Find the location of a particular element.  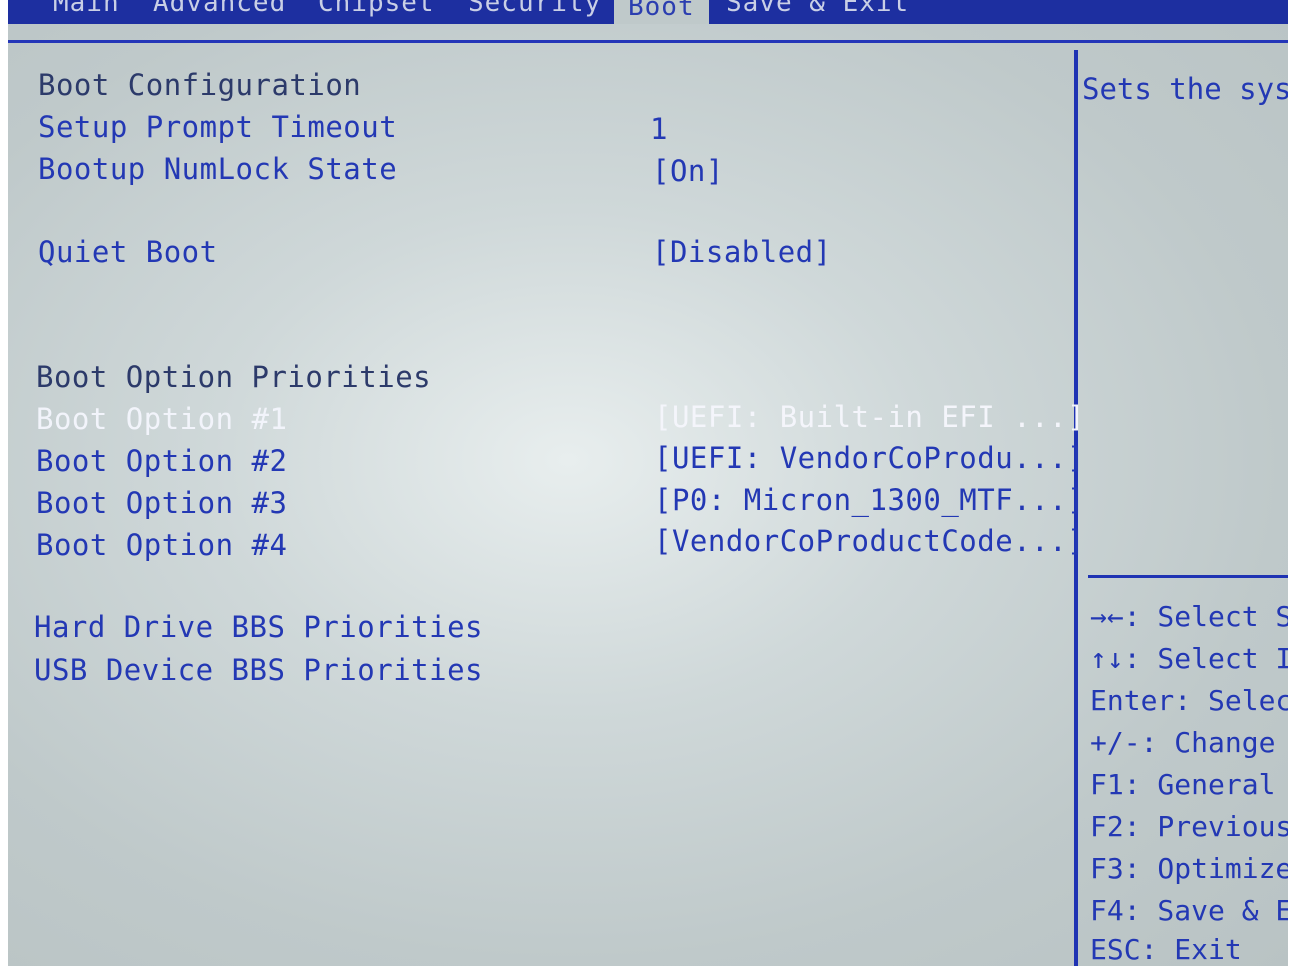

key-esc: ESC: Exit is located at coordinates (1166, 949).